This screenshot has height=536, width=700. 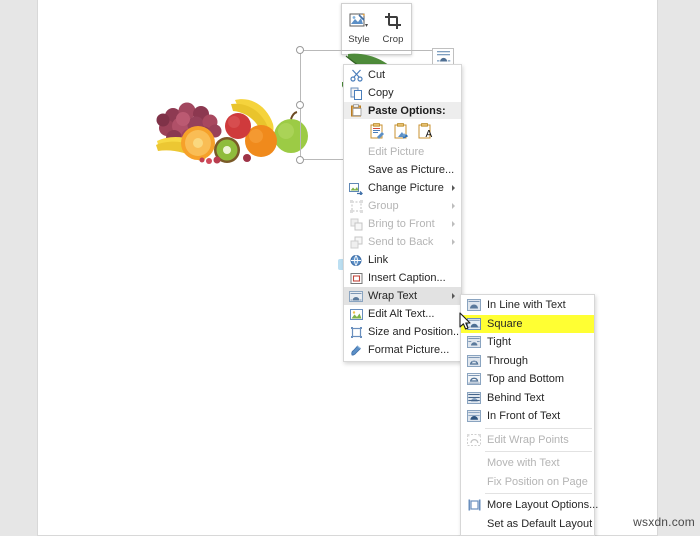 What do you see at coordinates (378, 260) in the screenshot?
I see `menu-item-link-label: Link` at bounding box center [378, 260].